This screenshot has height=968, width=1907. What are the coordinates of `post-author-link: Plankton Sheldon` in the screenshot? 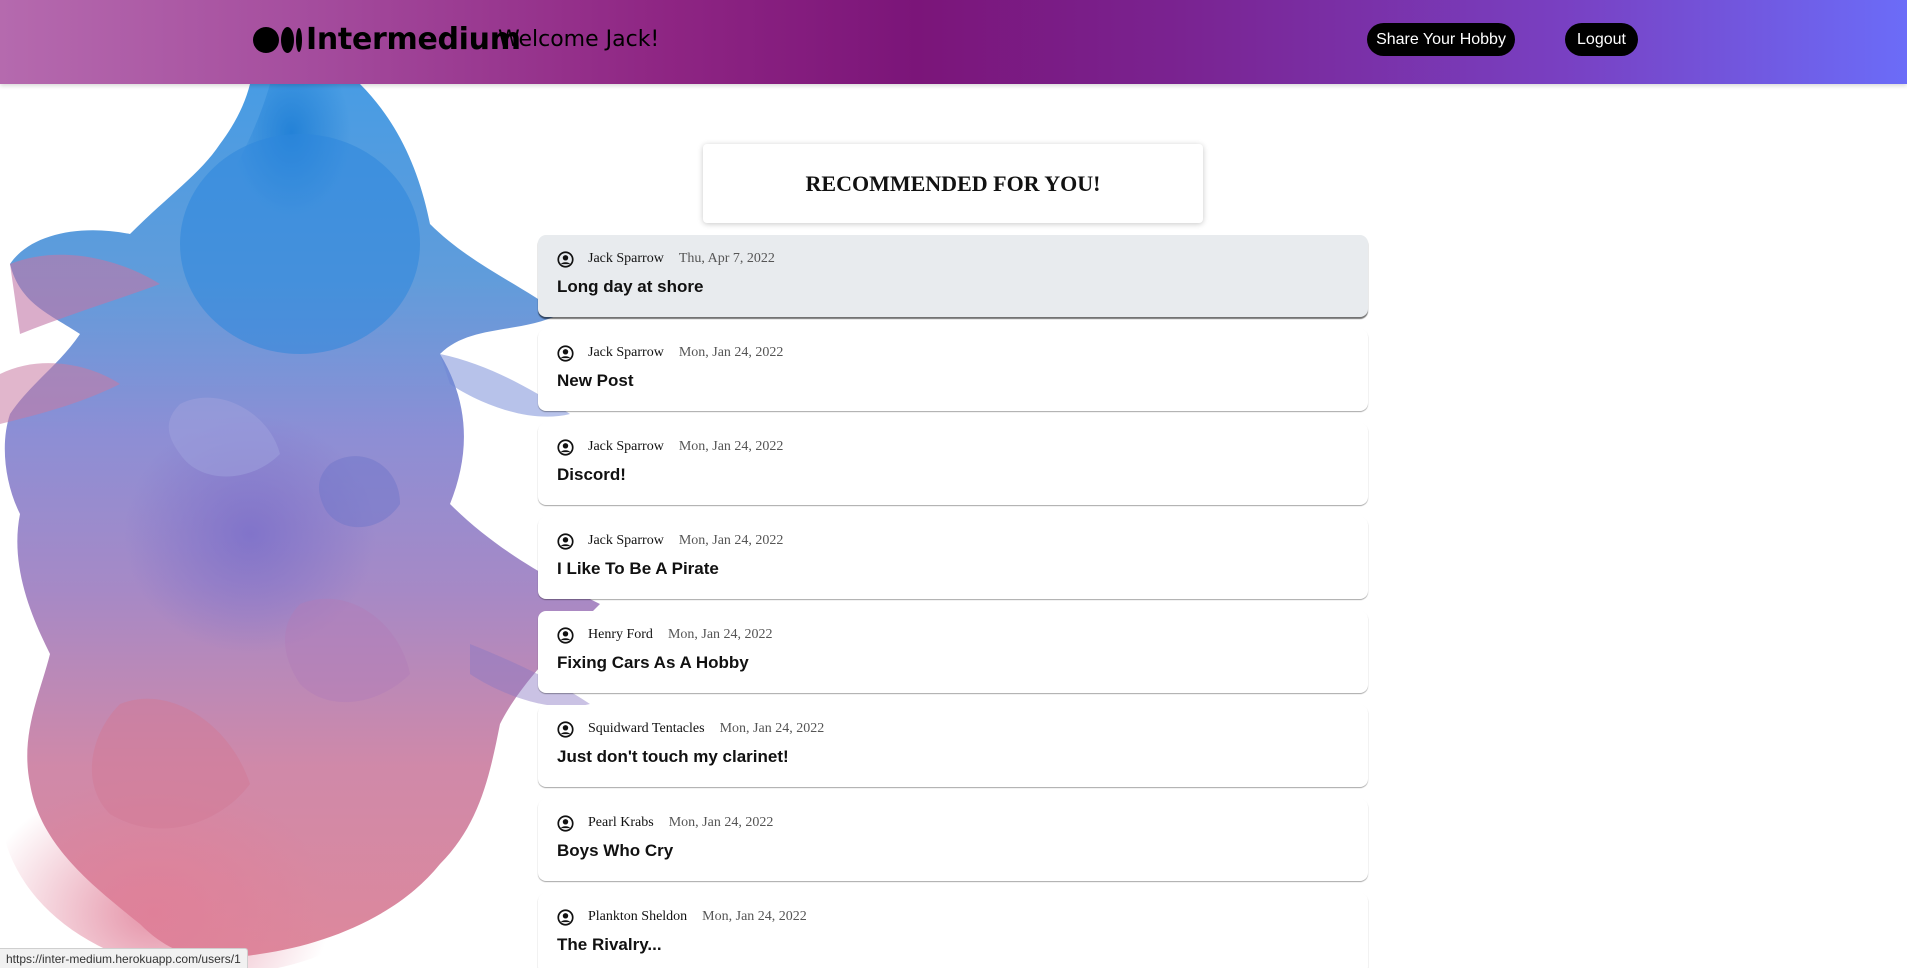 It's located at (637, 917).